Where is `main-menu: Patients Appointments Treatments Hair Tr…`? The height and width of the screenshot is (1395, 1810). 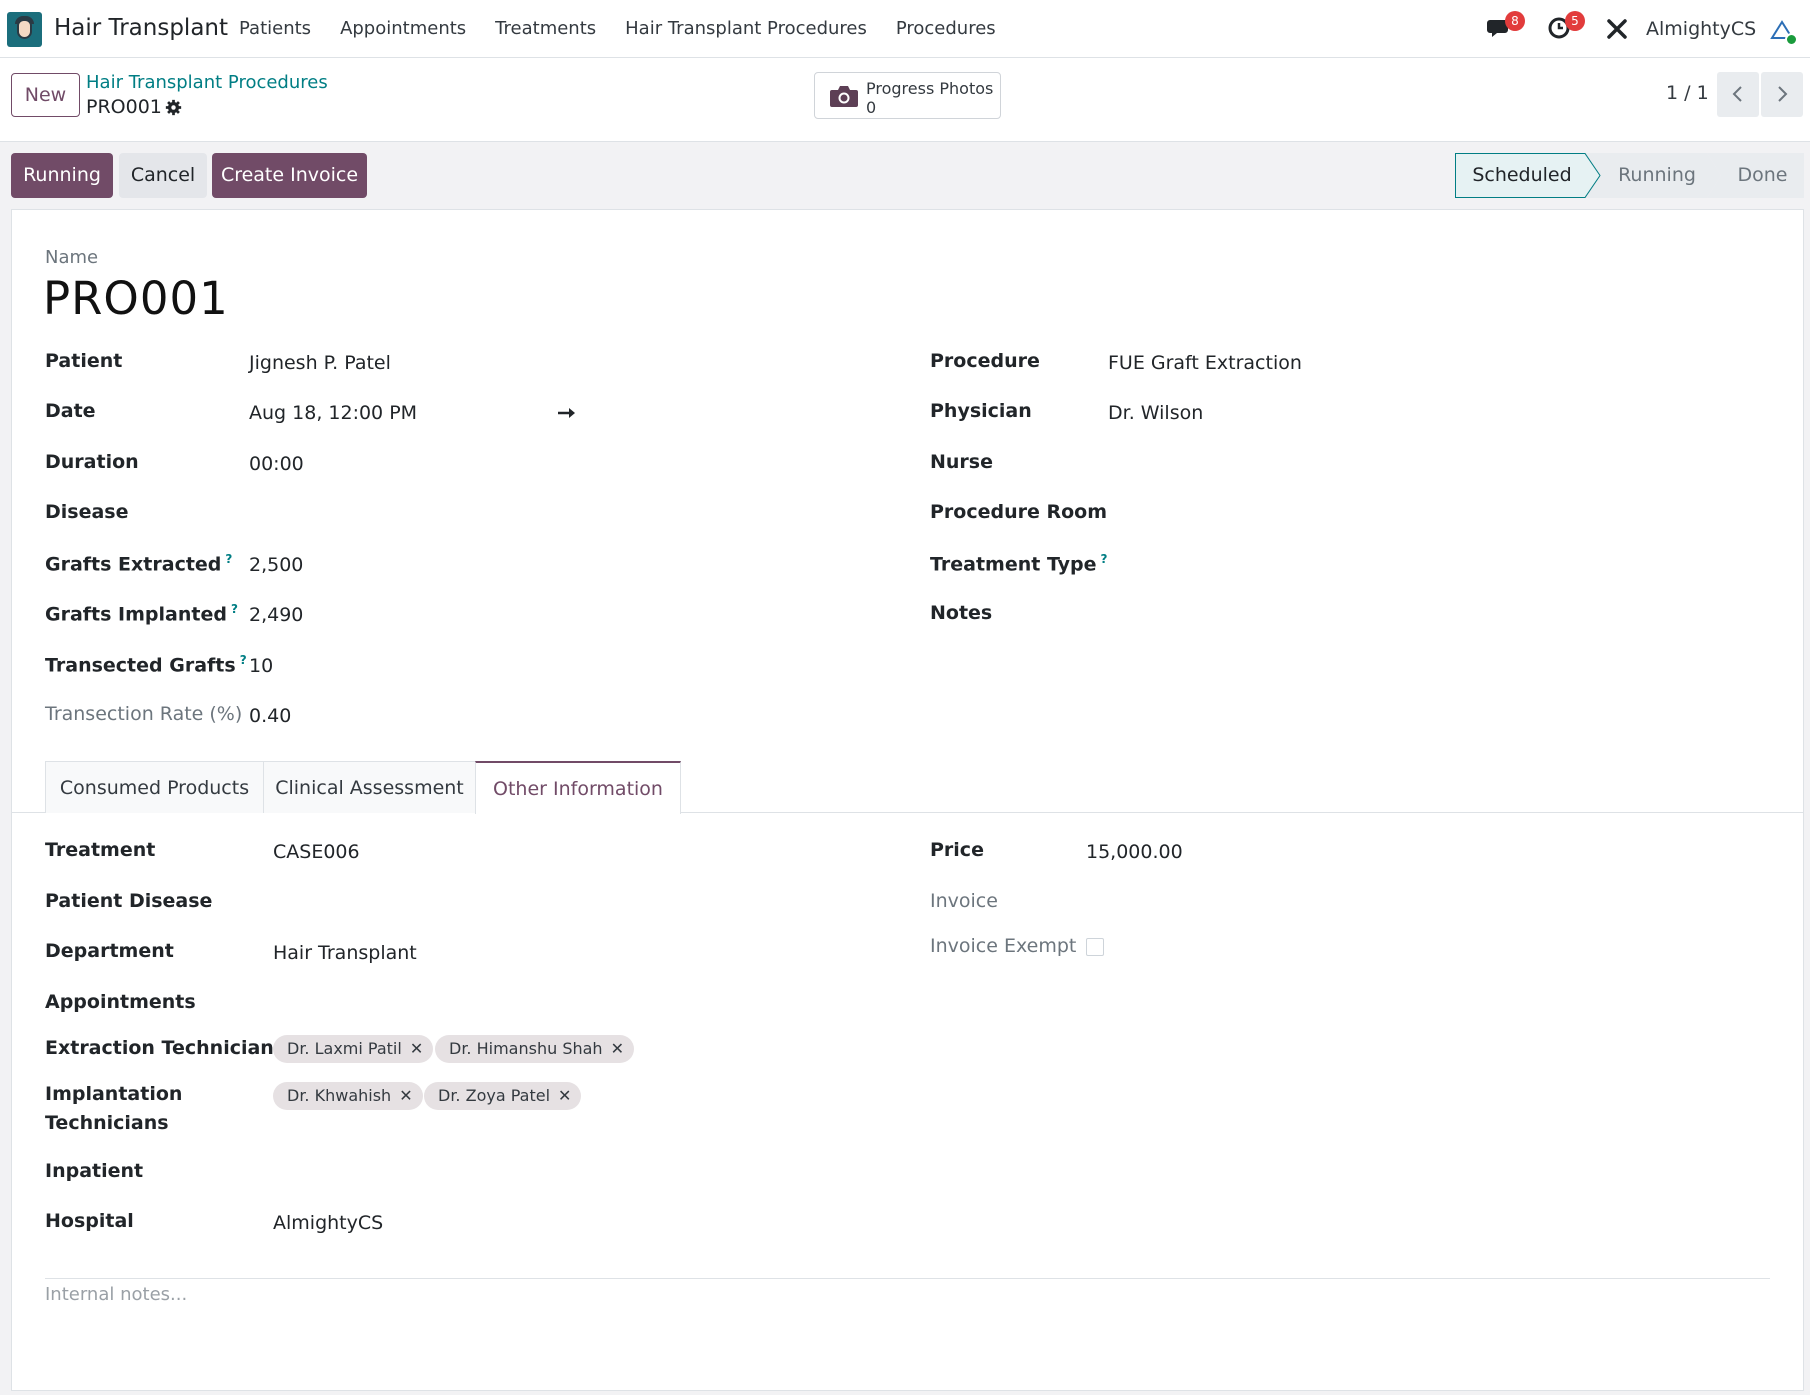
main-menu: Patients Appointments Treatments Hair Tr… is located at coordinates (632, 28).